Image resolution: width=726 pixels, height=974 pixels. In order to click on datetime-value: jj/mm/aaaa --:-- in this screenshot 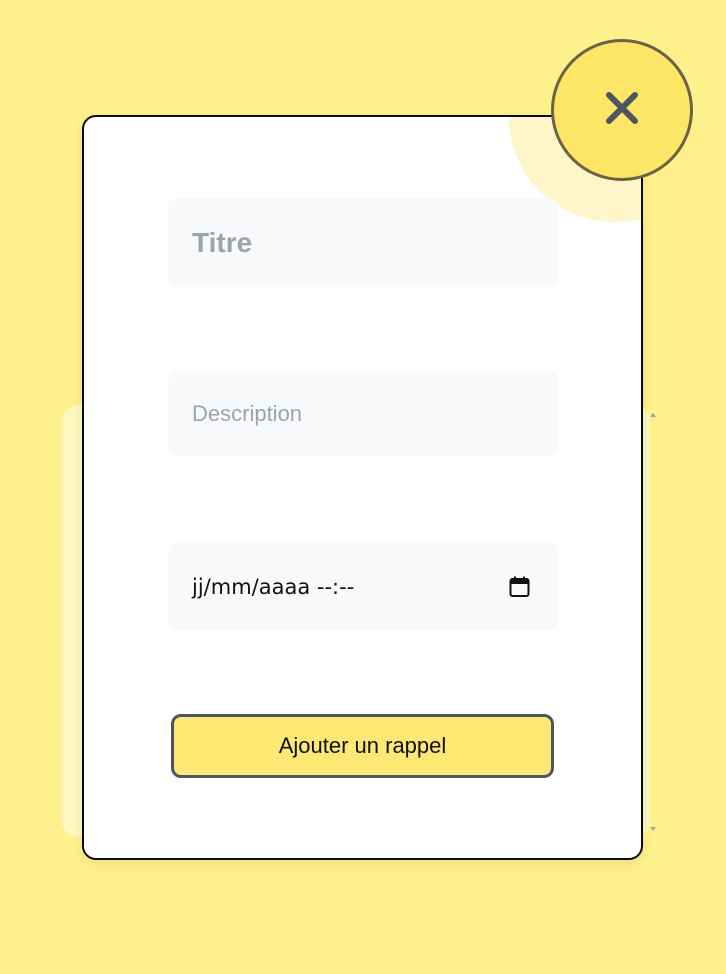, I will do `click(273, 587)`.